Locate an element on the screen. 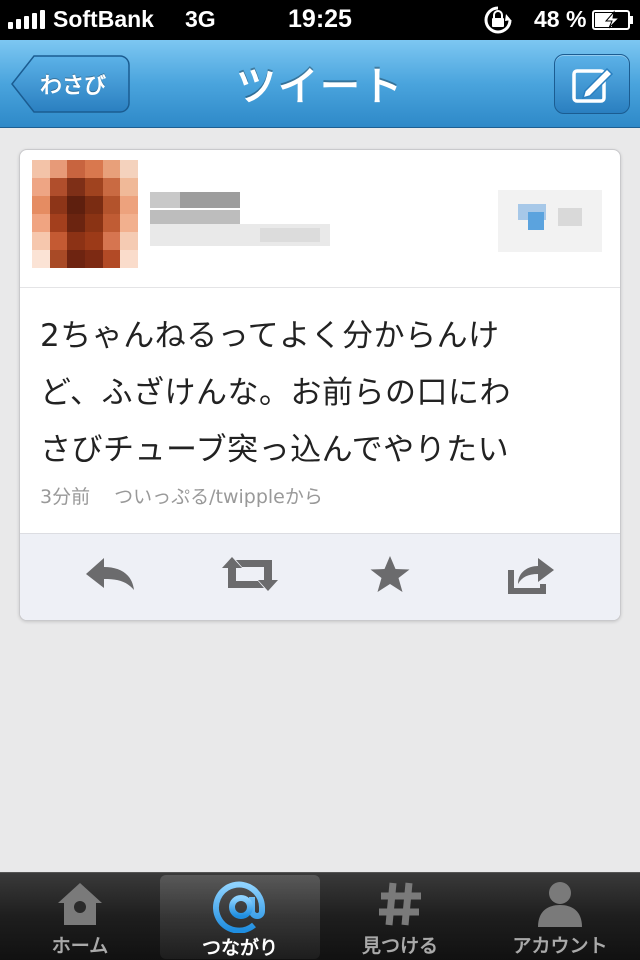 The image size is (640, 960). reply-icon is located at coordinates (110, 574).